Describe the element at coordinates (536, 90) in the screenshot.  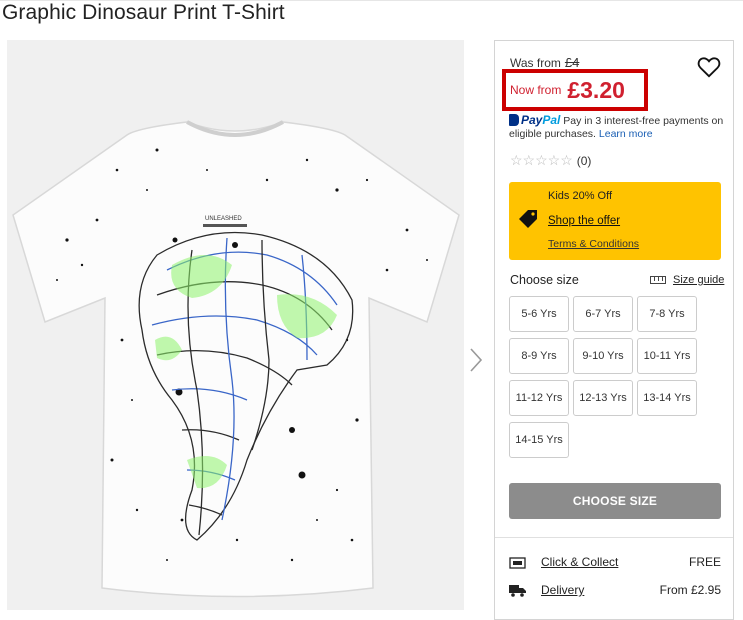
I see `now-price-label: Now from` at that location.